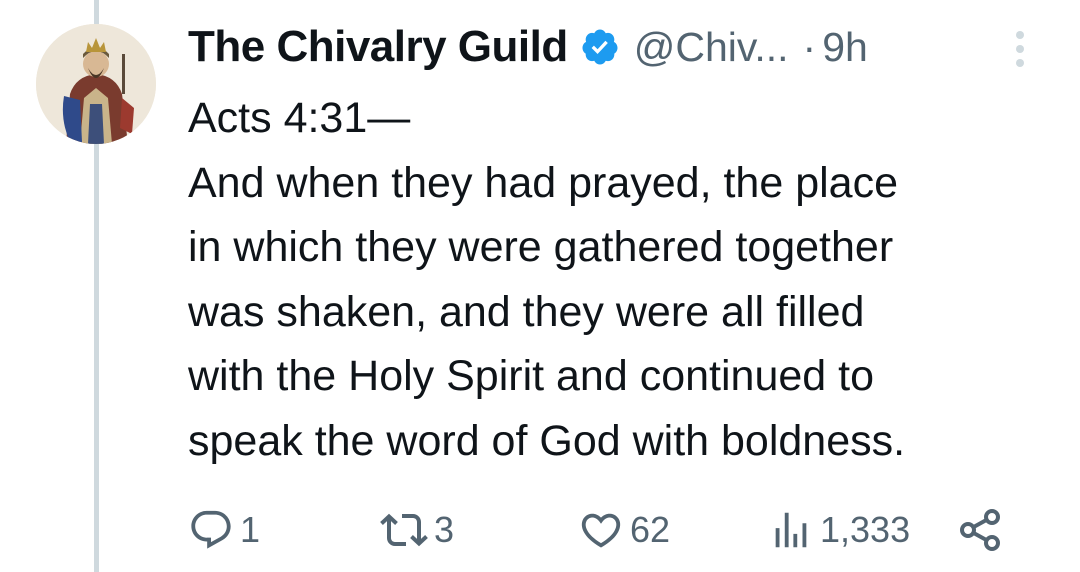 This screenshot has height=572, width=1080. I want to click on tweet-text-line: And when they had prayed, the place, so click(543, 182).